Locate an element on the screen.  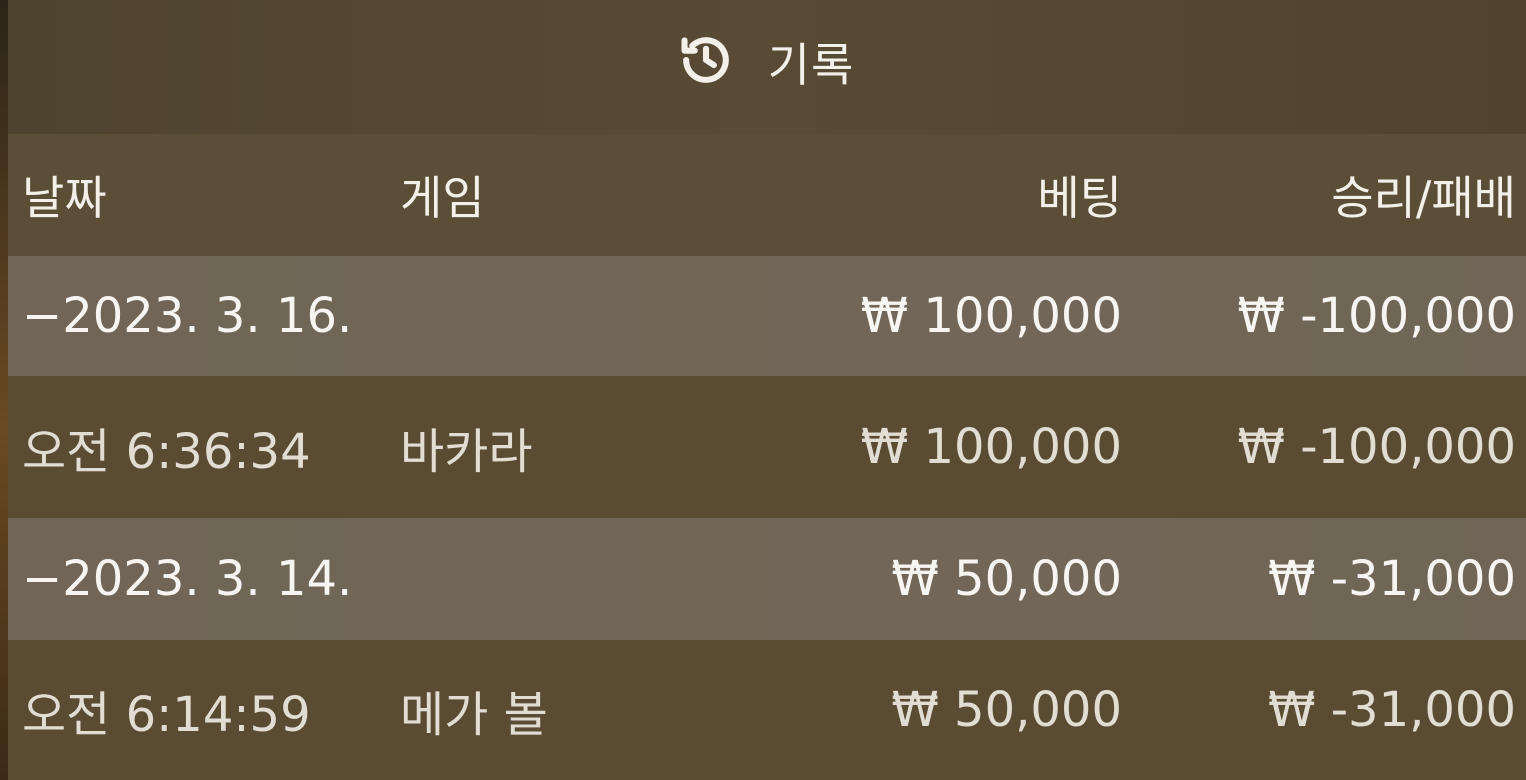
row-time: 오전 6:36:34 is located at coordinates (166, 452).